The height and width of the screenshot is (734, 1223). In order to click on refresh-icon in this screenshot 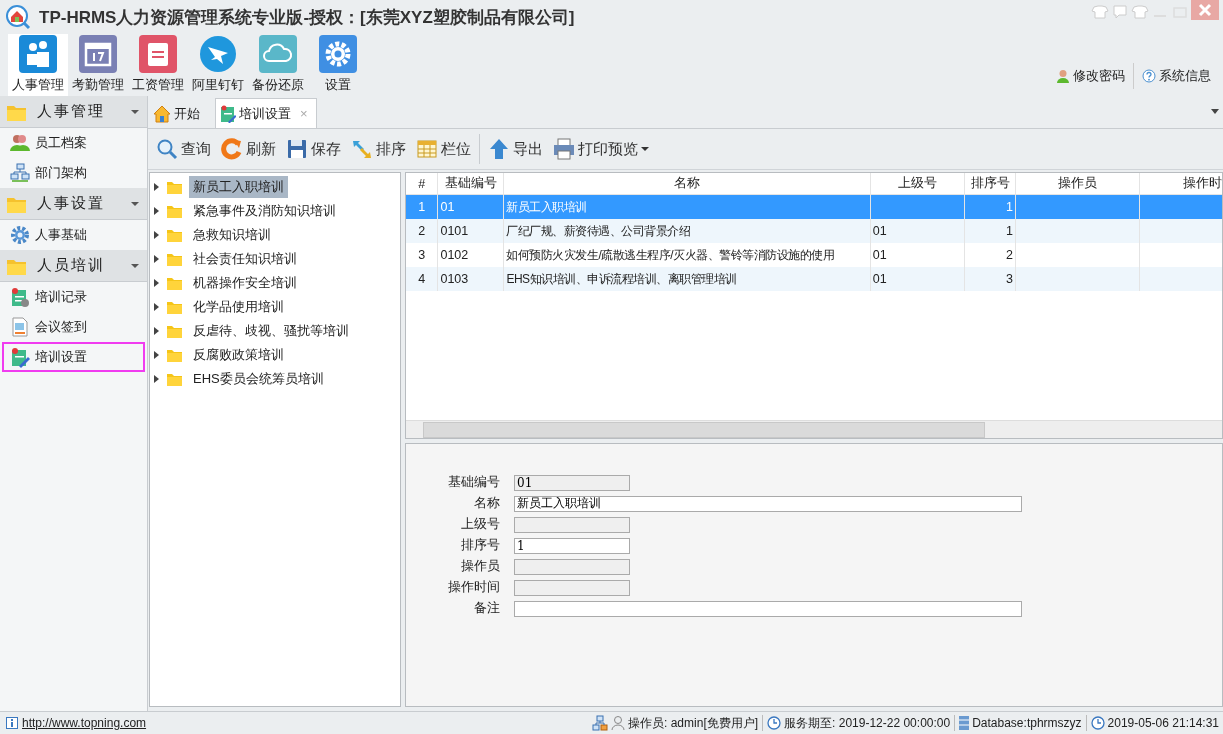, I will do `click(232, 149)`.